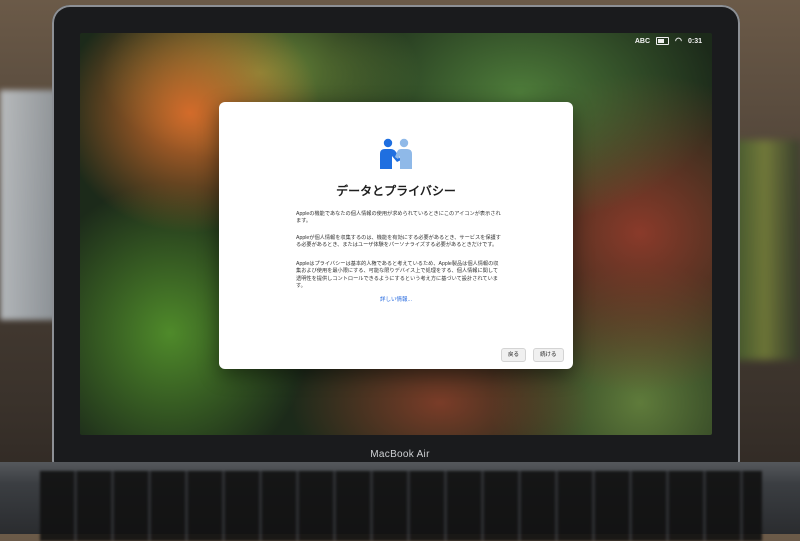 This screenshot has height=541, width=800. I want to click on wifi-icon: ◠, so click(678, 41).